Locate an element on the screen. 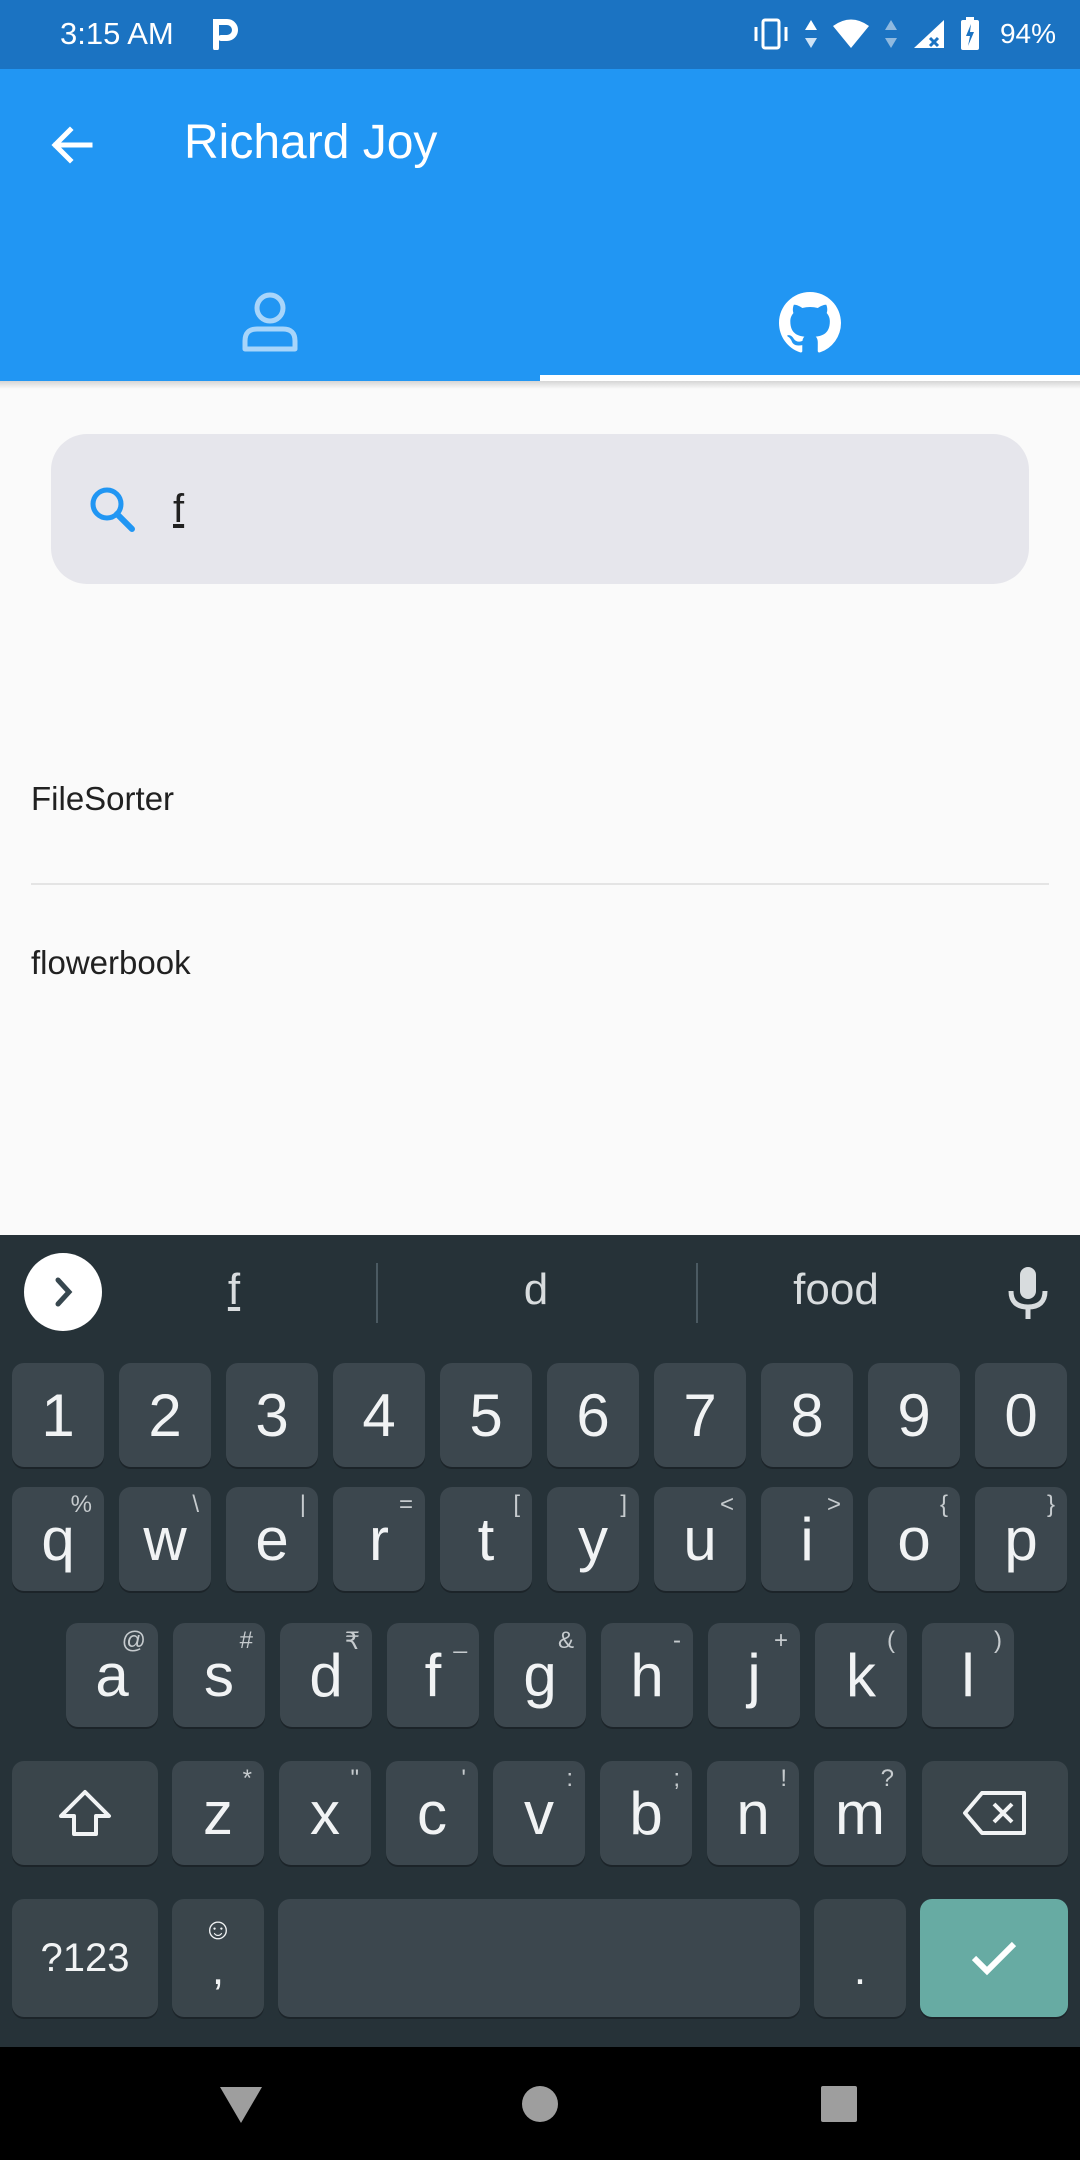  key-6: 6 is located at coordinates (593, 1415).